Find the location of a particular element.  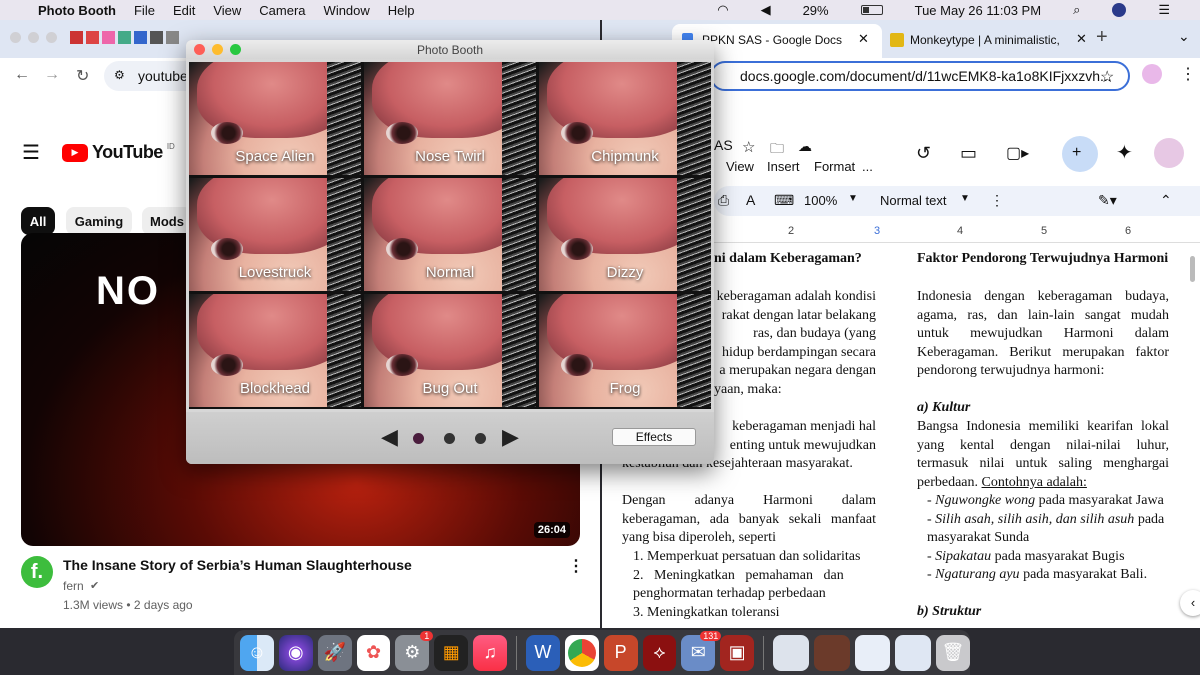

control-center-icon: ☰ is located at coordinates (1164, 10).